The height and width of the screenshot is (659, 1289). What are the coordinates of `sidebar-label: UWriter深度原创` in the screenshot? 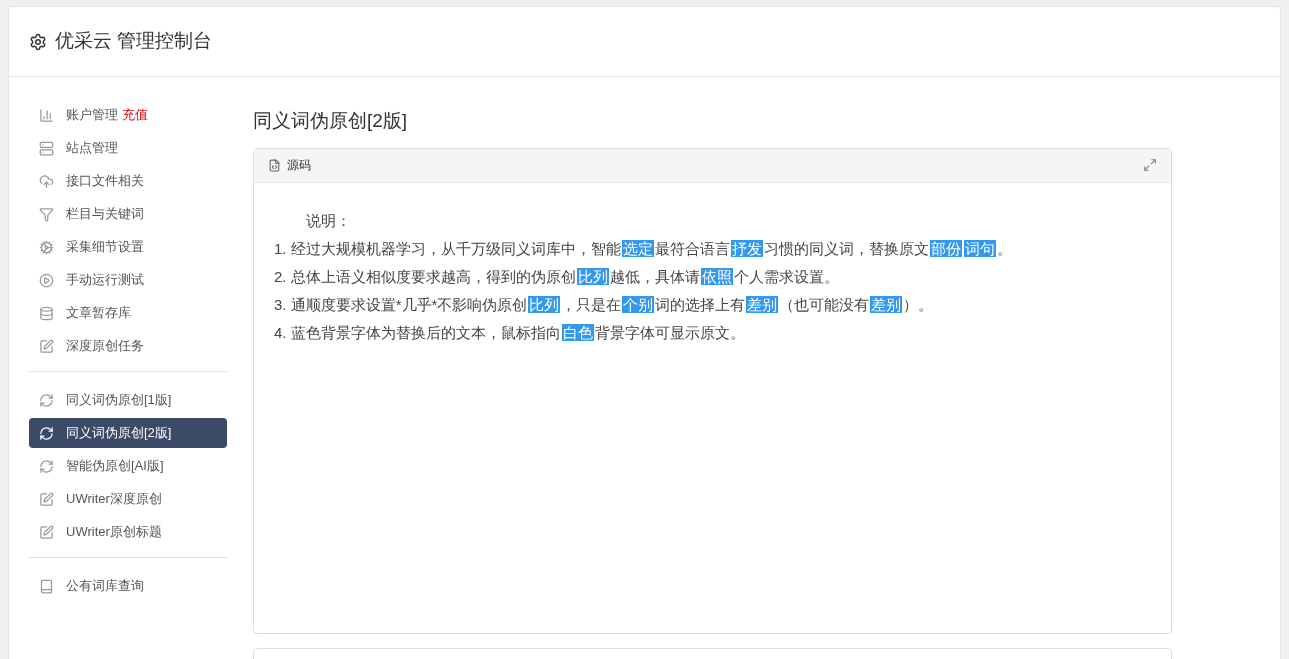 It's located at (114, 499).